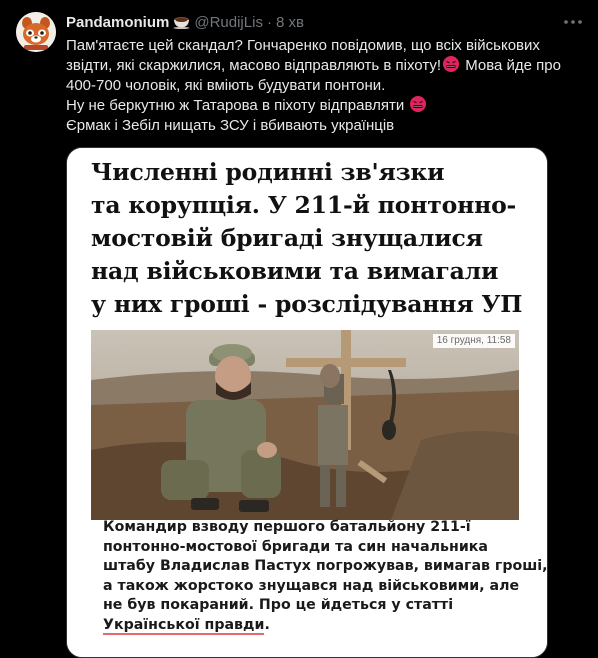  Describe the element at coordinates (117, 22) in the screenshot. I see `display-name: Pandamonium` at that location.